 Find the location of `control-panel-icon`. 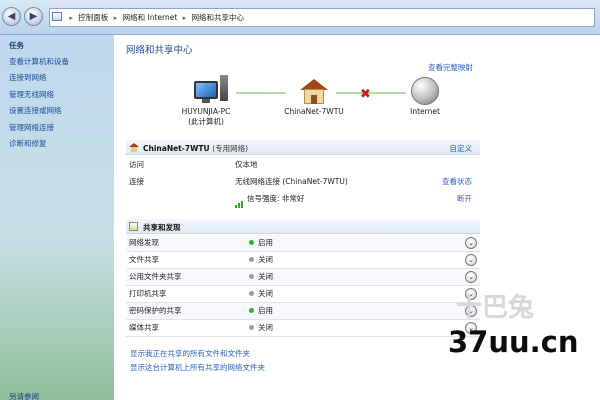

control-panel-icon is located at coordinates (57, 16).